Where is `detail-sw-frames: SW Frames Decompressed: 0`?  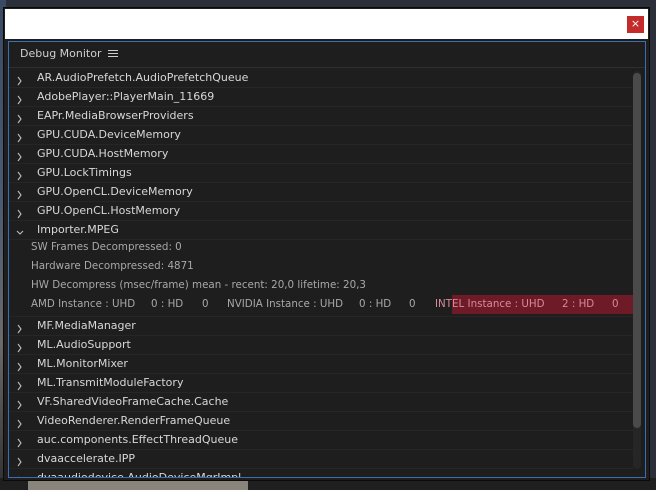
detail-sw-frames: SW Frames Decompressed: 0 is located at coordinates (106, 247).